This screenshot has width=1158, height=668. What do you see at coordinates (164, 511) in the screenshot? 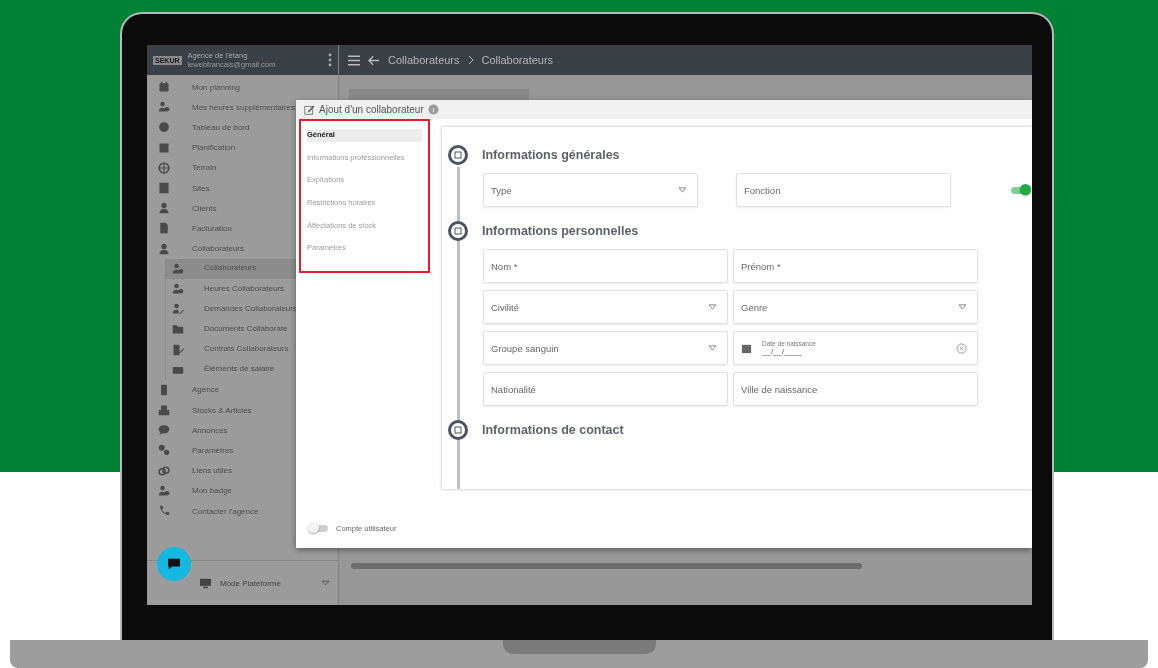
I see `phone-icon` at bounding box center [164, 511].